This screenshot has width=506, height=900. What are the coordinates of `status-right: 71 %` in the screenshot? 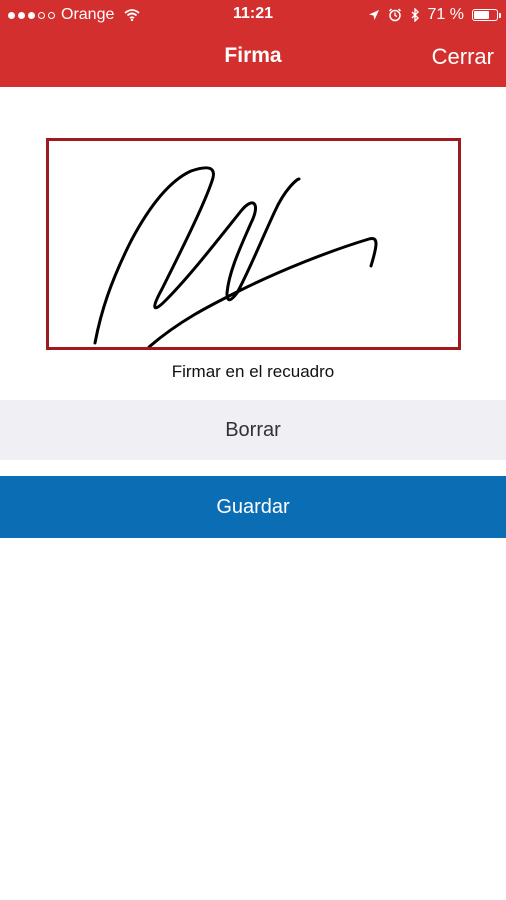 It's located at (434, 15).